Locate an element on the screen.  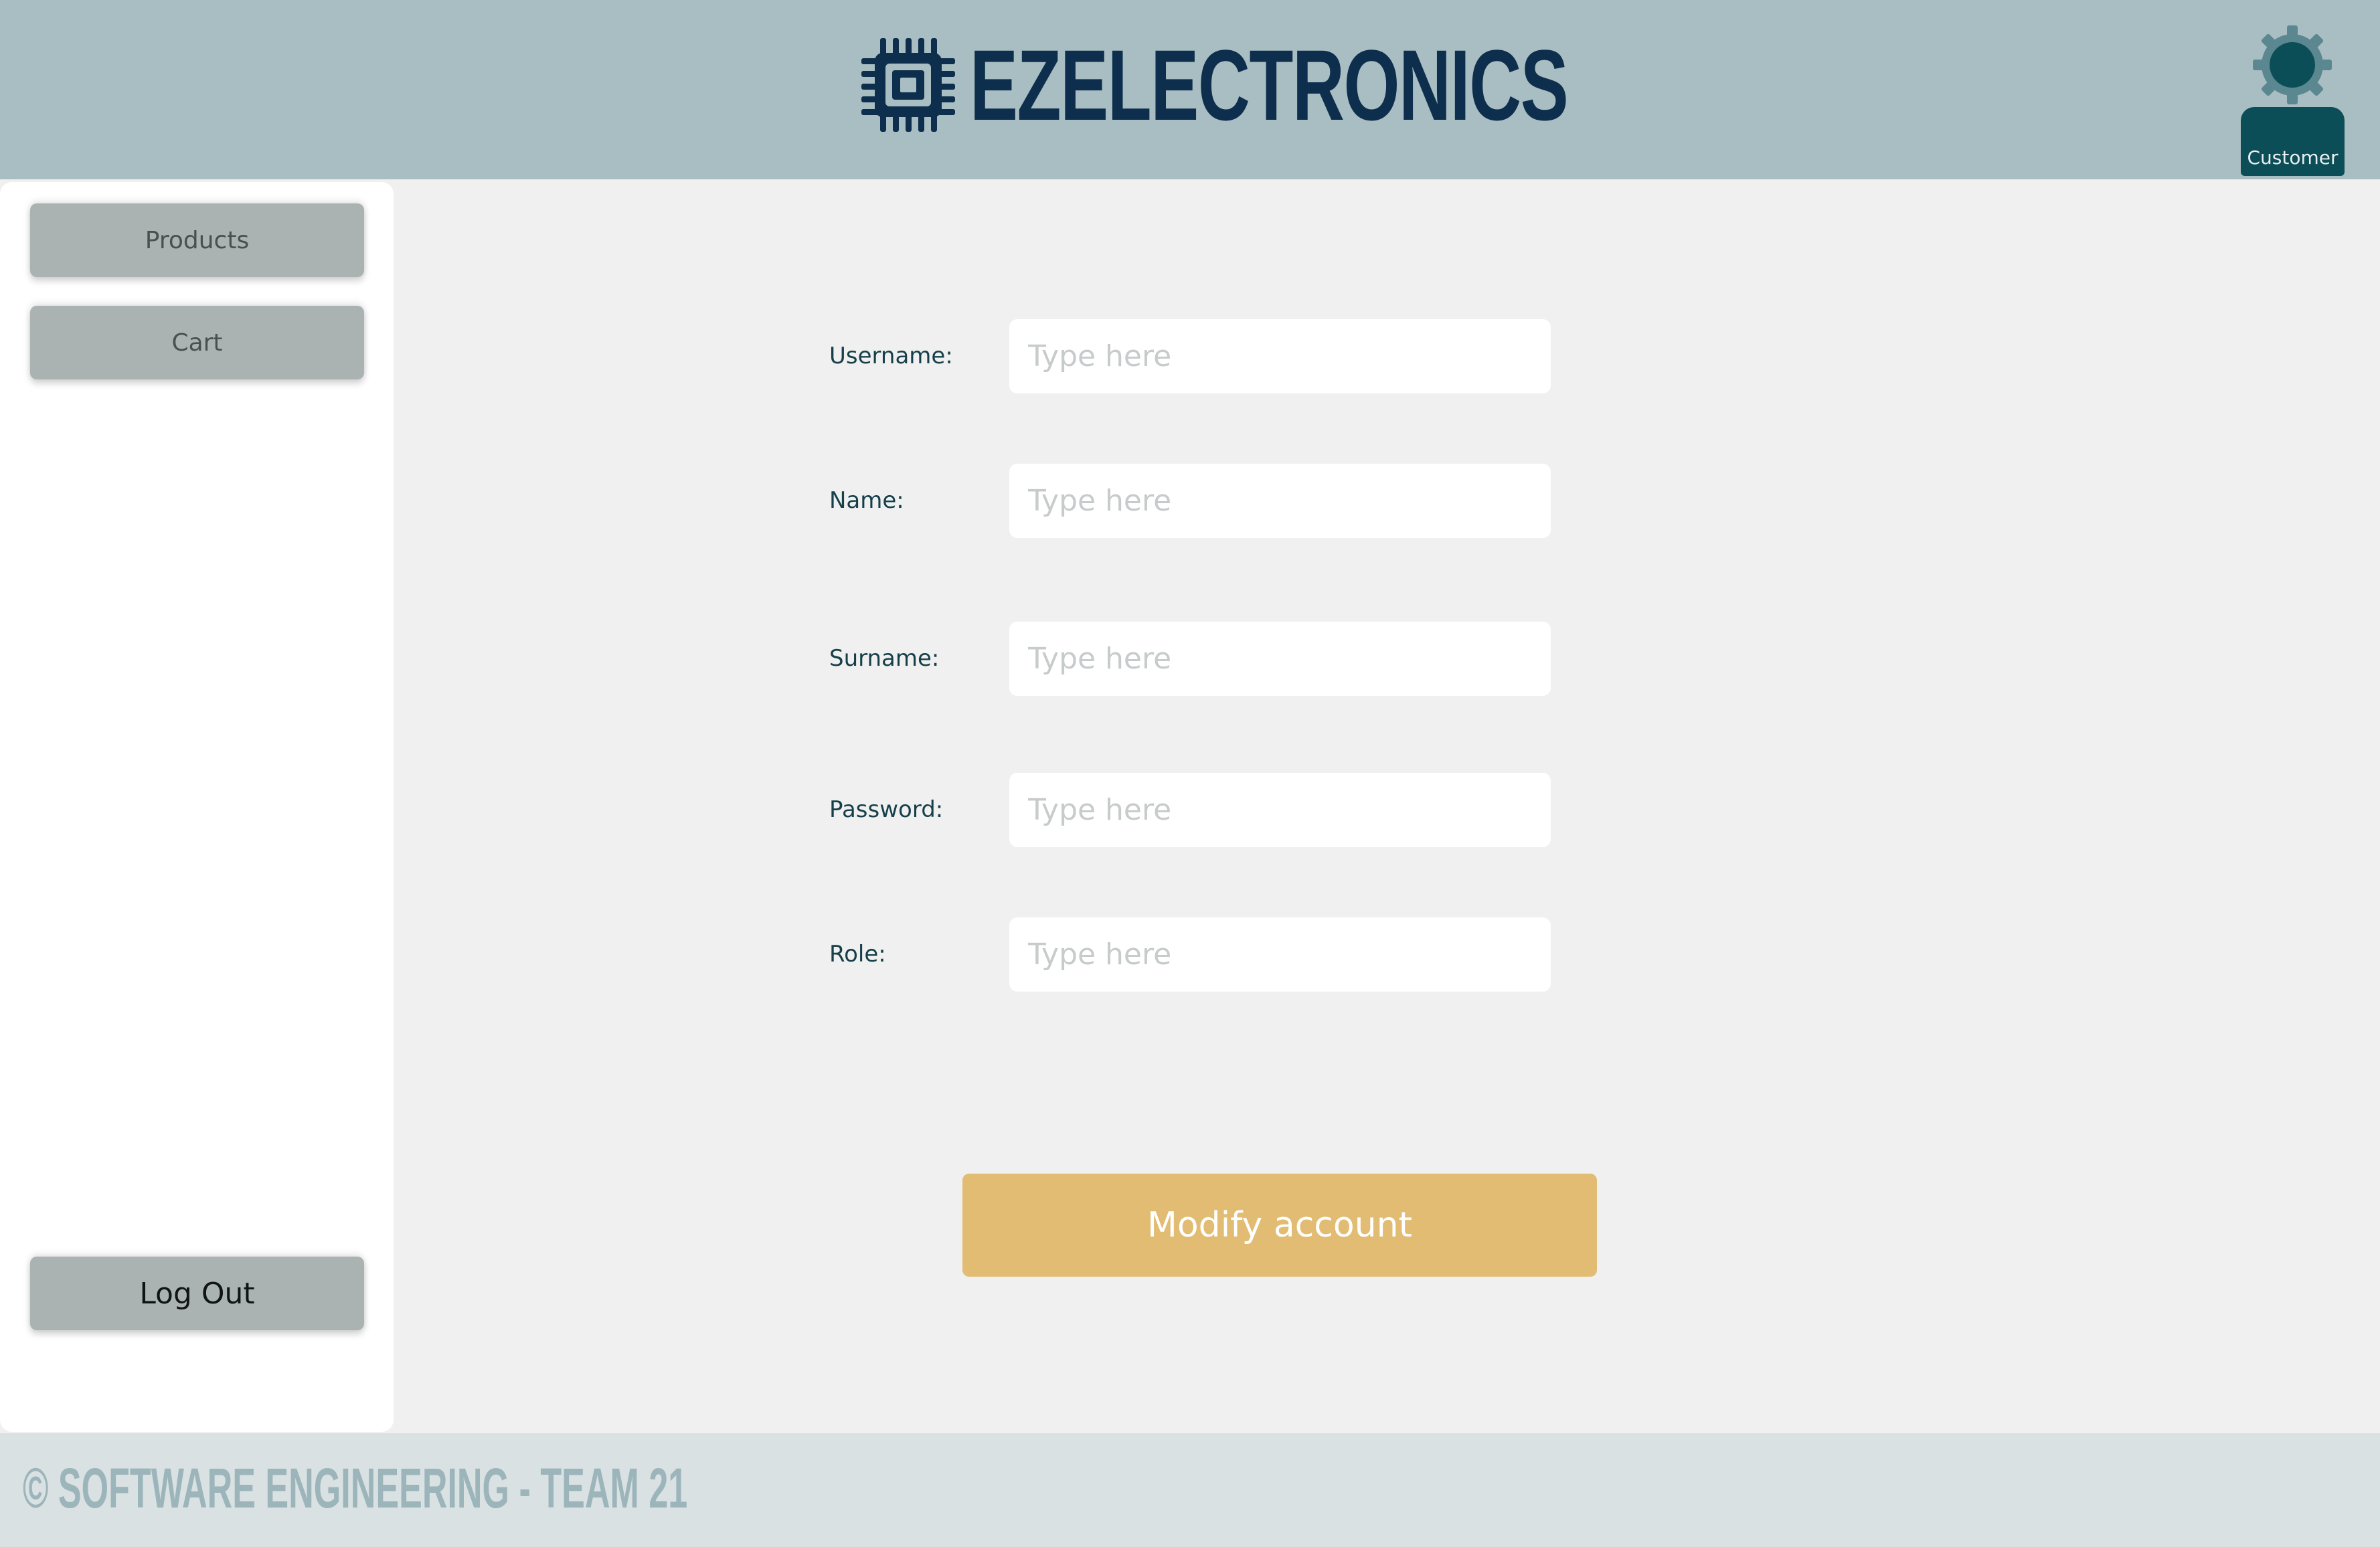
sidebar-item-cart: Cart is located at coordinates (197, 342).